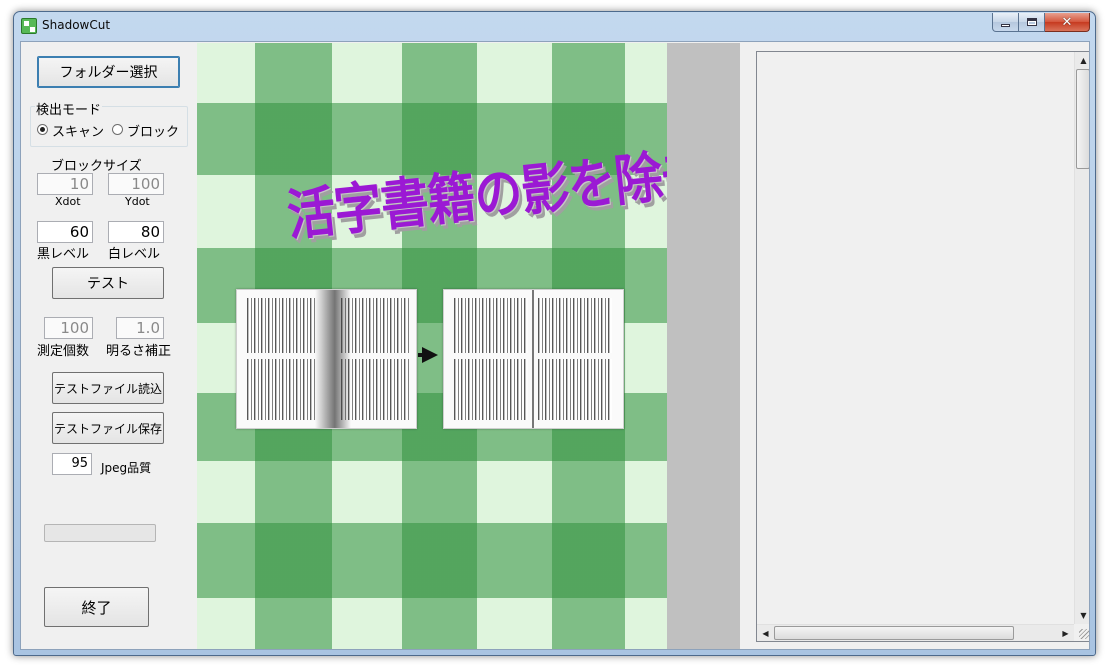  Describe the element at coordinates (96, 166) in the screenshot. I see `block-size-label: ブロックサイズ` at that location.